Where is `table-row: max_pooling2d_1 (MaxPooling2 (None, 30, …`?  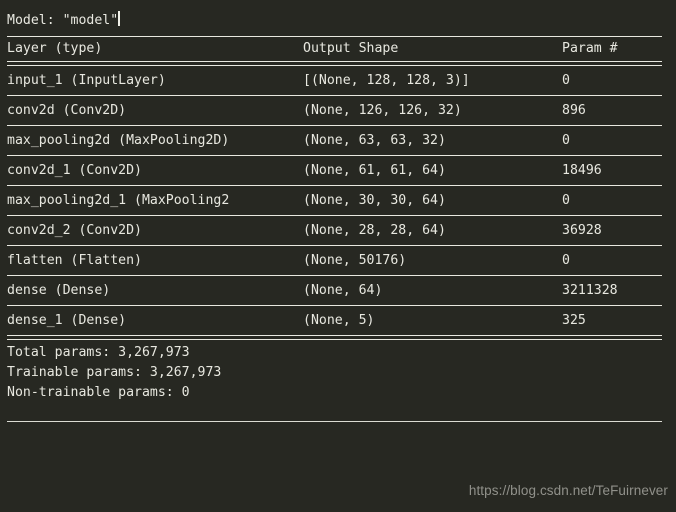
table-row: max_pooling2d_1 (MaxPooling2 (None, 30, … is located at coordinates (338, 200).